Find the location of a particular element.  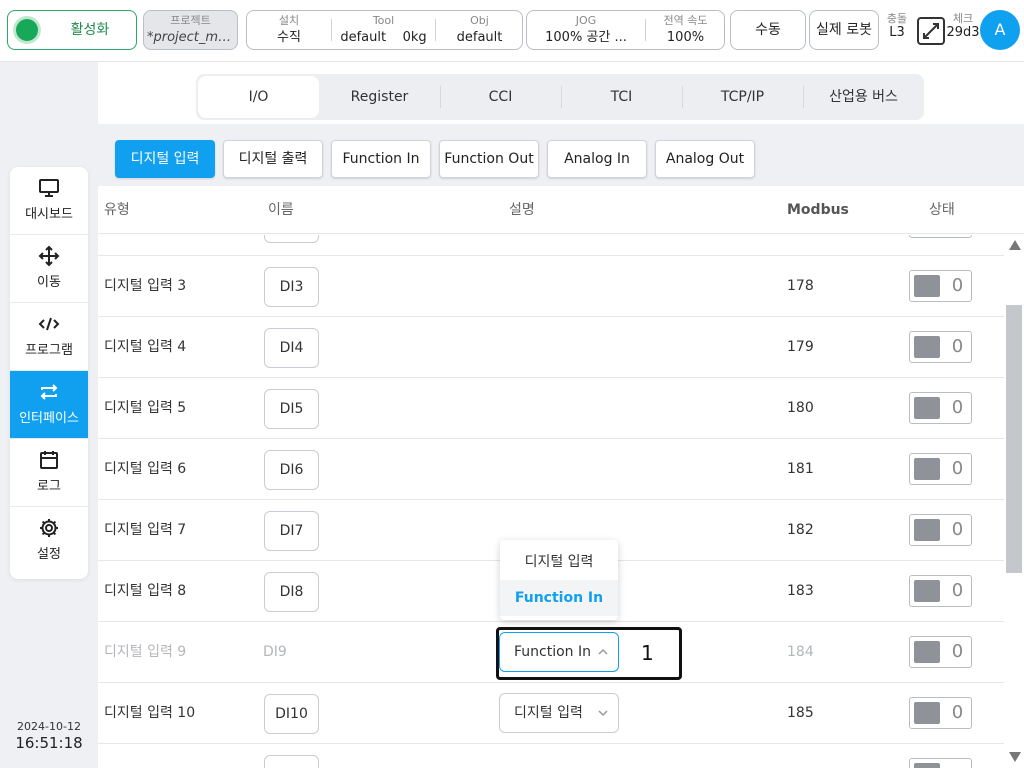

function-select: 디지털 입력 is located at coordinates (559, 713).